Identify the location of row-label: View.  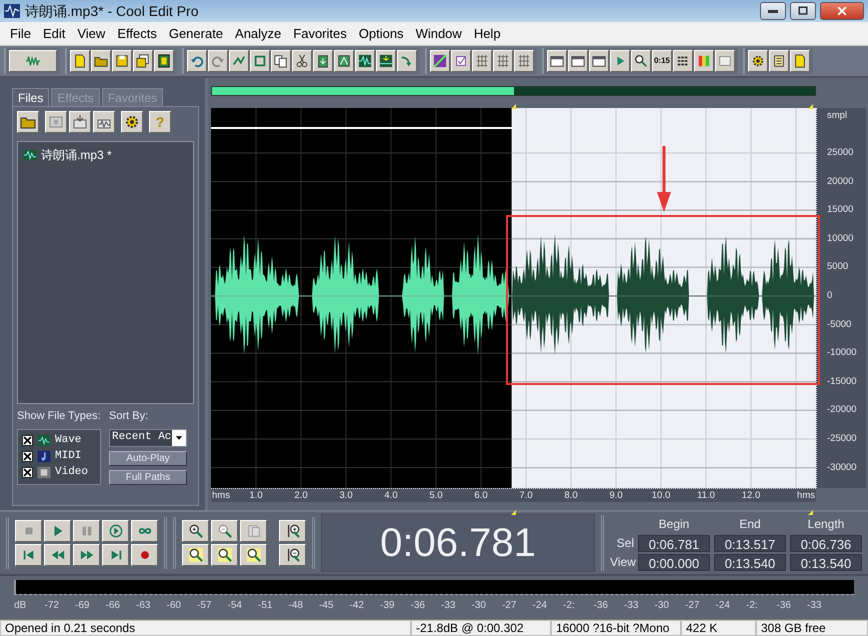
(622, 562).